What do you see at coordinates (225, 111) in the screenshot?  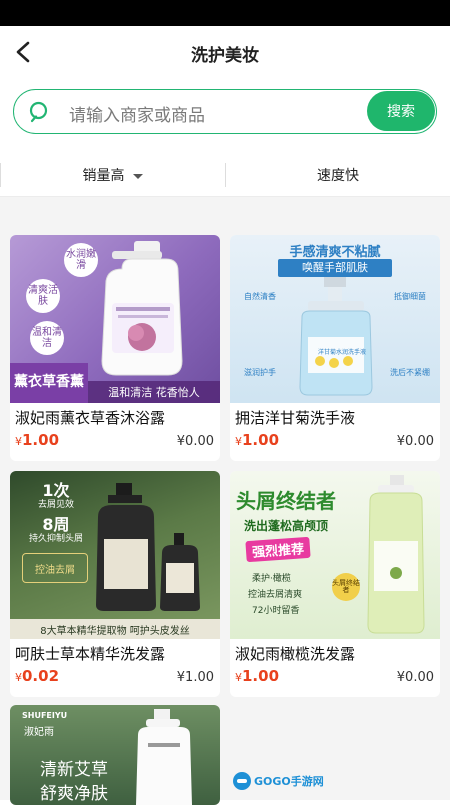 I see `search-bar: 请输入商家或商品 搜索` at bounding box center [225, 111].